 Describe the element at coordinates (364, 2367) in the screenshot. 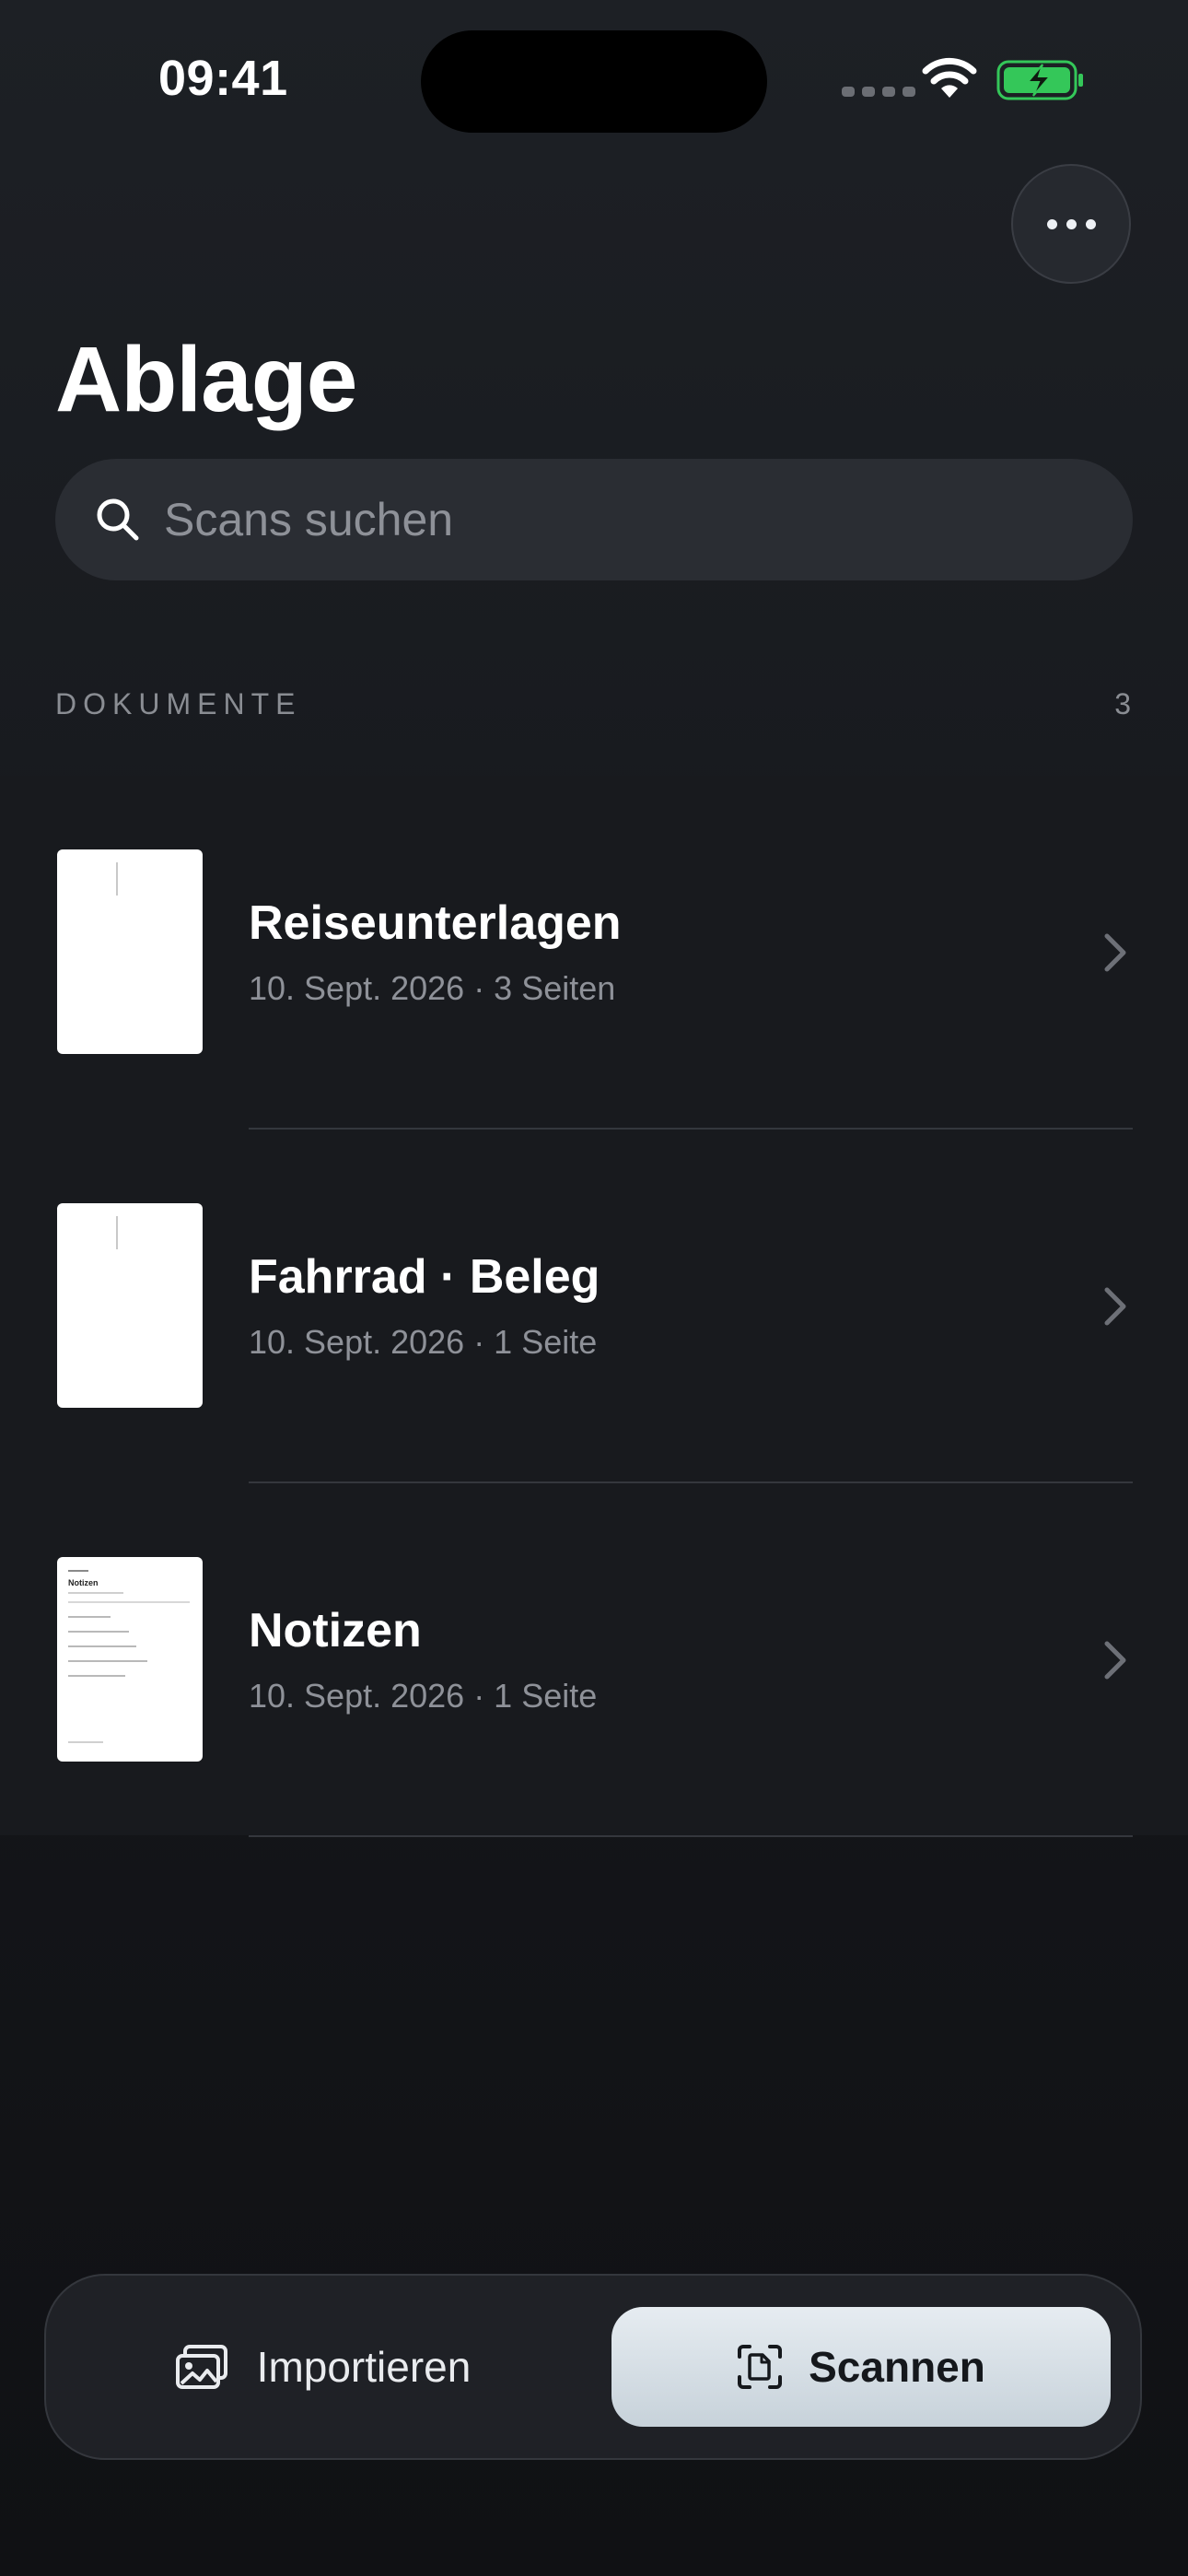

I see `import-label: Importieren` at that location.